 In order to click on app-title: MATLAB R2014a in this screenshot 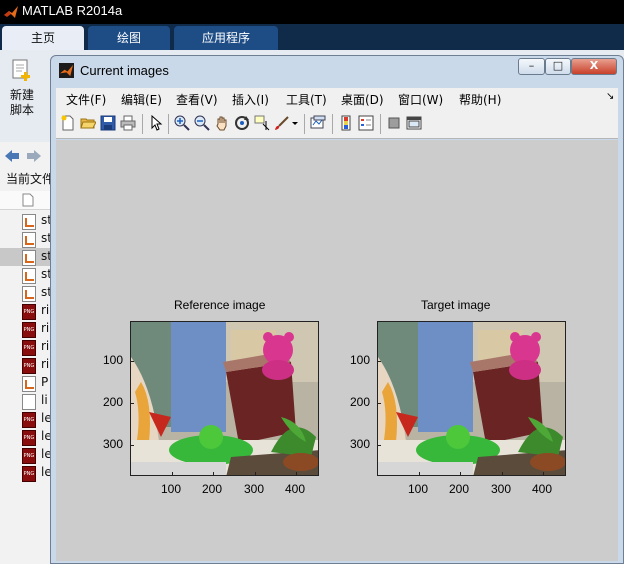, I will do `click(72, 10)`.